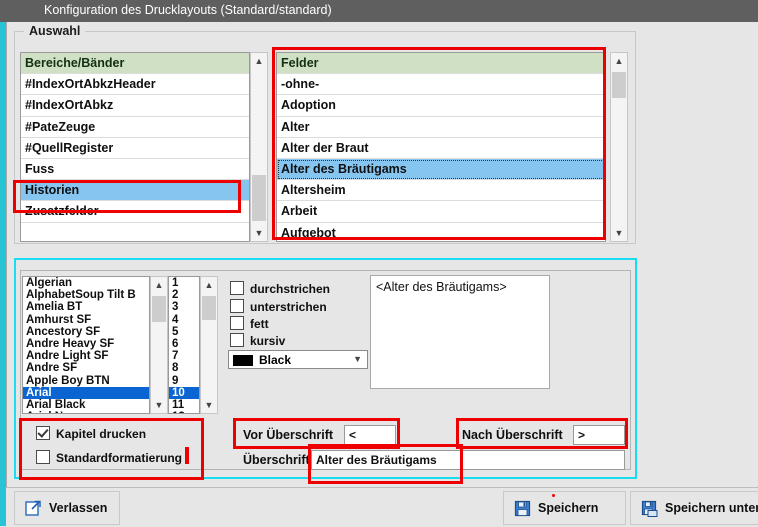 The width and height of the screenshot is (758, 527). Describe the element at coordinates (275, 360) in the screenshot. I see `color-value: Black` at that location.